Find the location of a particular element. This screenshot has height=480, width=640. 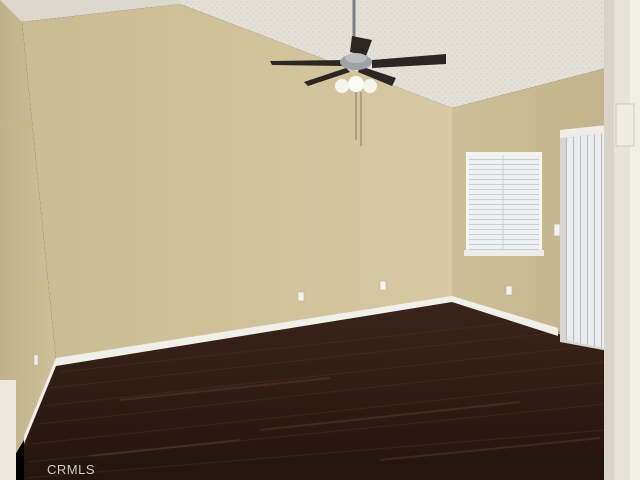

left-door-trim is located at coordinates (8, 430).